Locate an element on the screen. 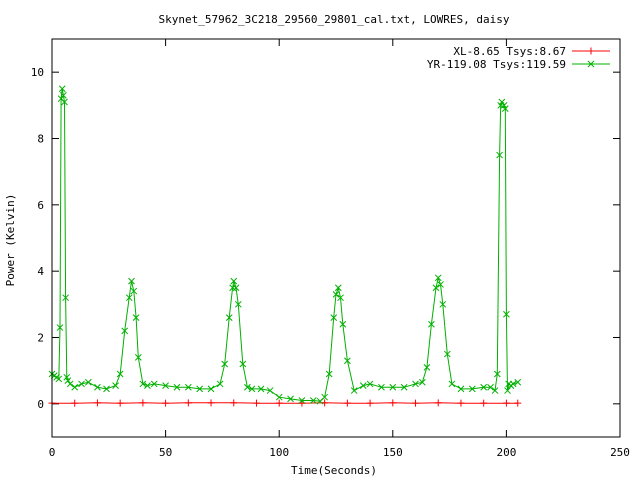 The image size is (640, 480). x-tick-label: 100 is located at coordinates (279, 452).